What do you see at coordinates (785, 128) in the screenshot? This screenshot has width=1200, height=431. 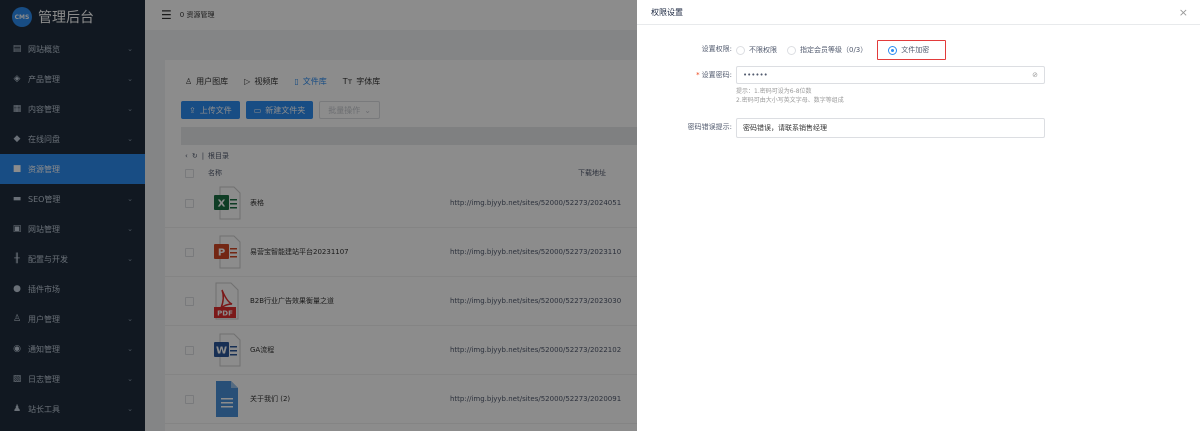 I see `error-hint-value: 密码错误，请联系销售经理` at bounding box center [785, 128].